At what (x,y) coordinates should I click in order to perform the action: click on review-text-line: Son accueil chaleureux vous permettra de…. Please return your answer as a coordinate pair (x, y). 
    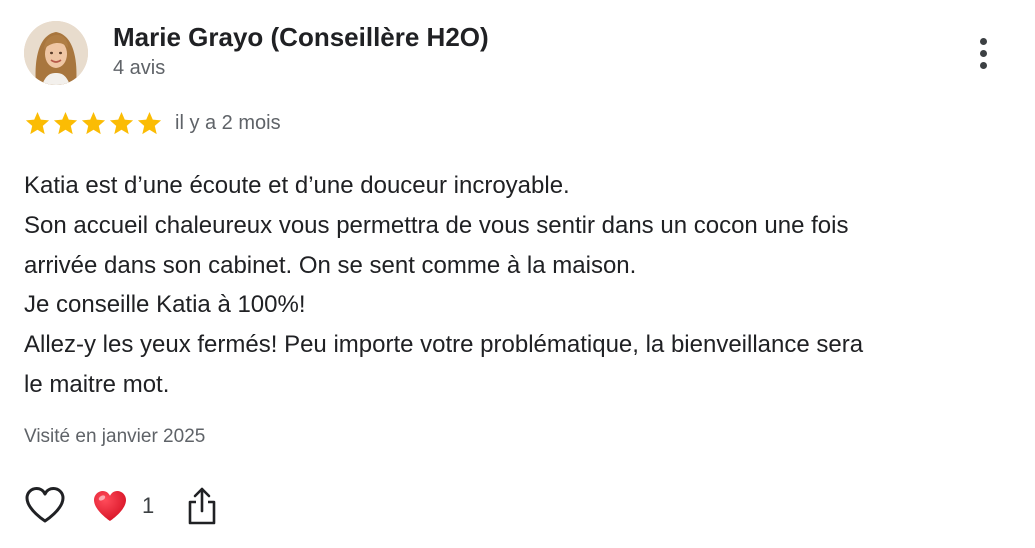
    Looking at the image, I should click on (436, 225).